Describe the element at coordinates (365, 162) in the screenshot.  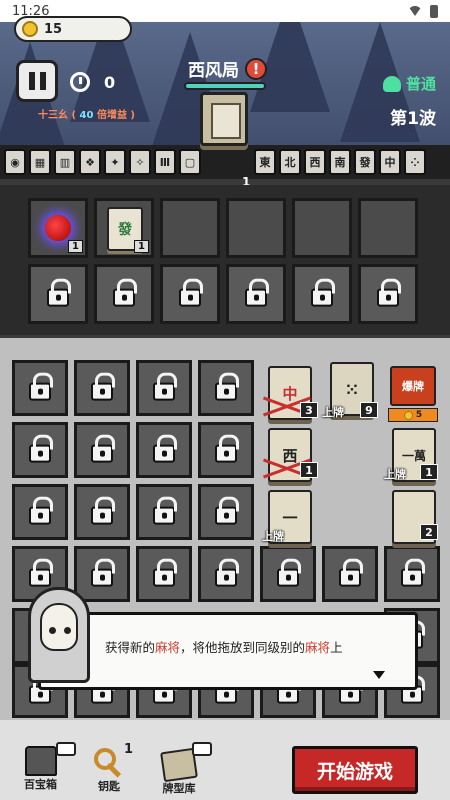
I see `mini-tile: 發` at that location.